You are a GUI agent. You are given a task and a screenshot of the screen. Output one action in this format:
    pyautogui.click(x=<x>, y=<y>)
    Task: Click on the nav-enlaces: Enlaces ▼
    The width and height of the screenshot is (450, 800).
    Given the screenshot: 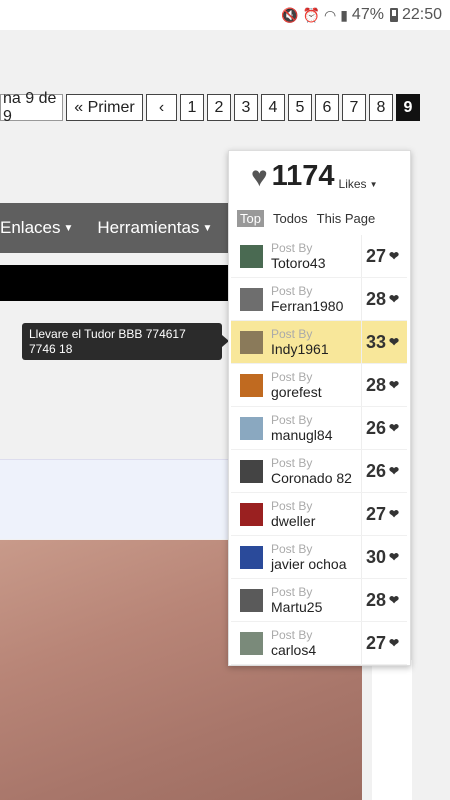 What is the action you would take?
    pyautogui.click(x=36, y=228)
    